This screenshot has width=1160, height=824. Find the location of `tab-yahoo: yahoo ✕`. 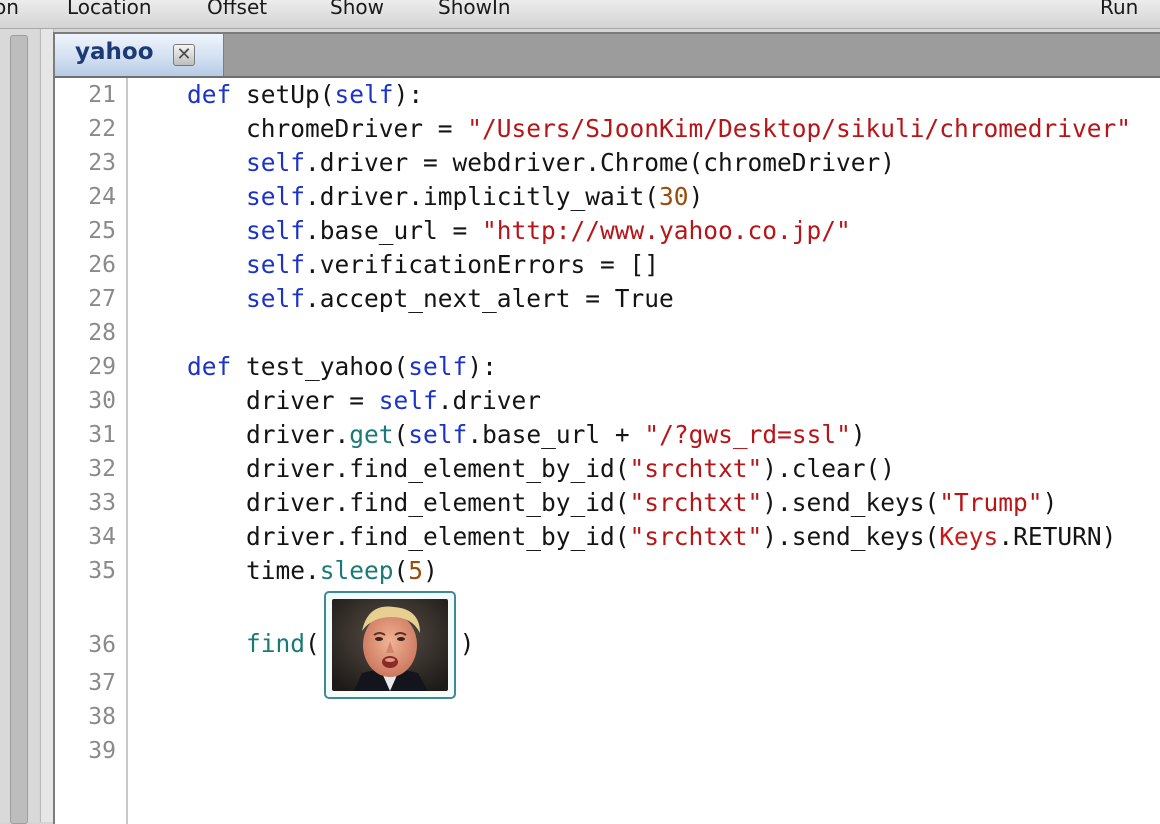

tab-yahoo: yahoo ✕ is located at coordinates (139, 55).